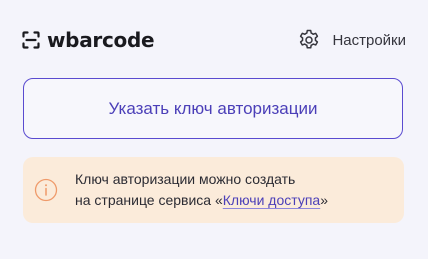 This screenshot has width=428, height=259. I want to click on brand: wbarcode, so click(88, 40).